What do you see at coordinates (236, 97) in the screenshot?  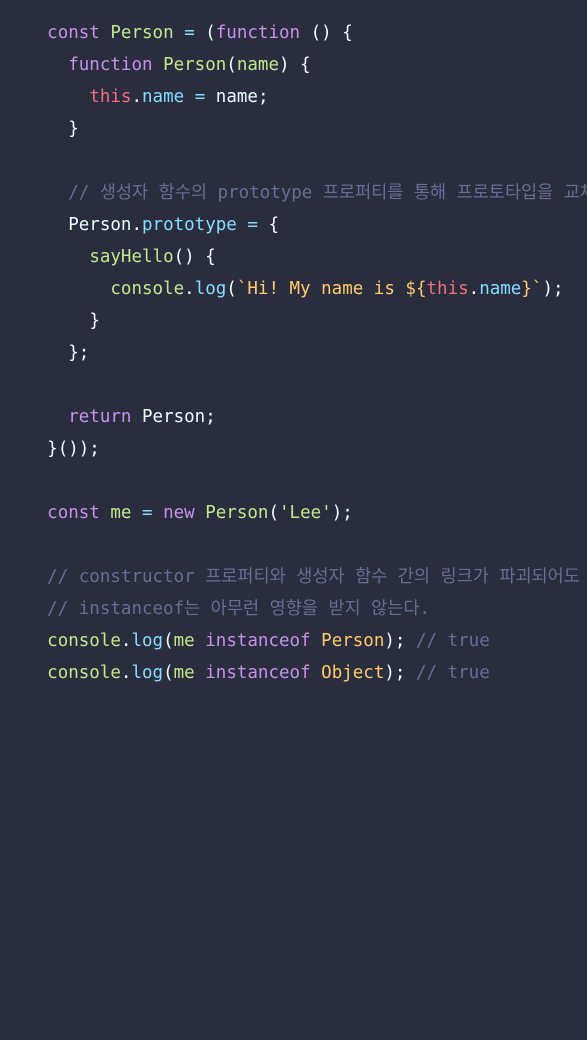 I see `token-variable: name` at bounding box center [236, 97].